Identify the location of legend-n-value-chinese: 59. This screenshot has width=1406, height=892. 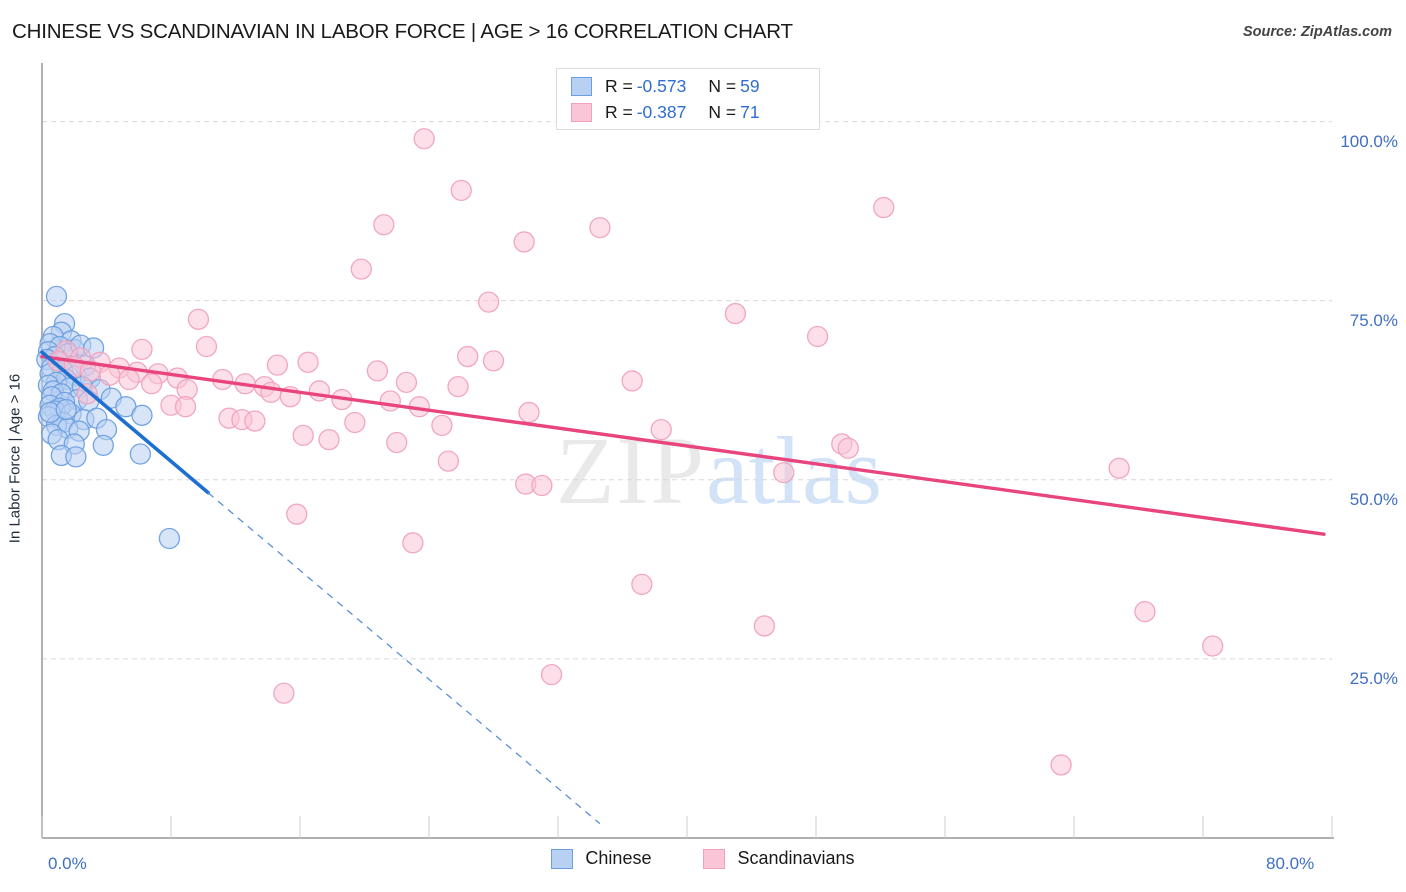
(750, 85).